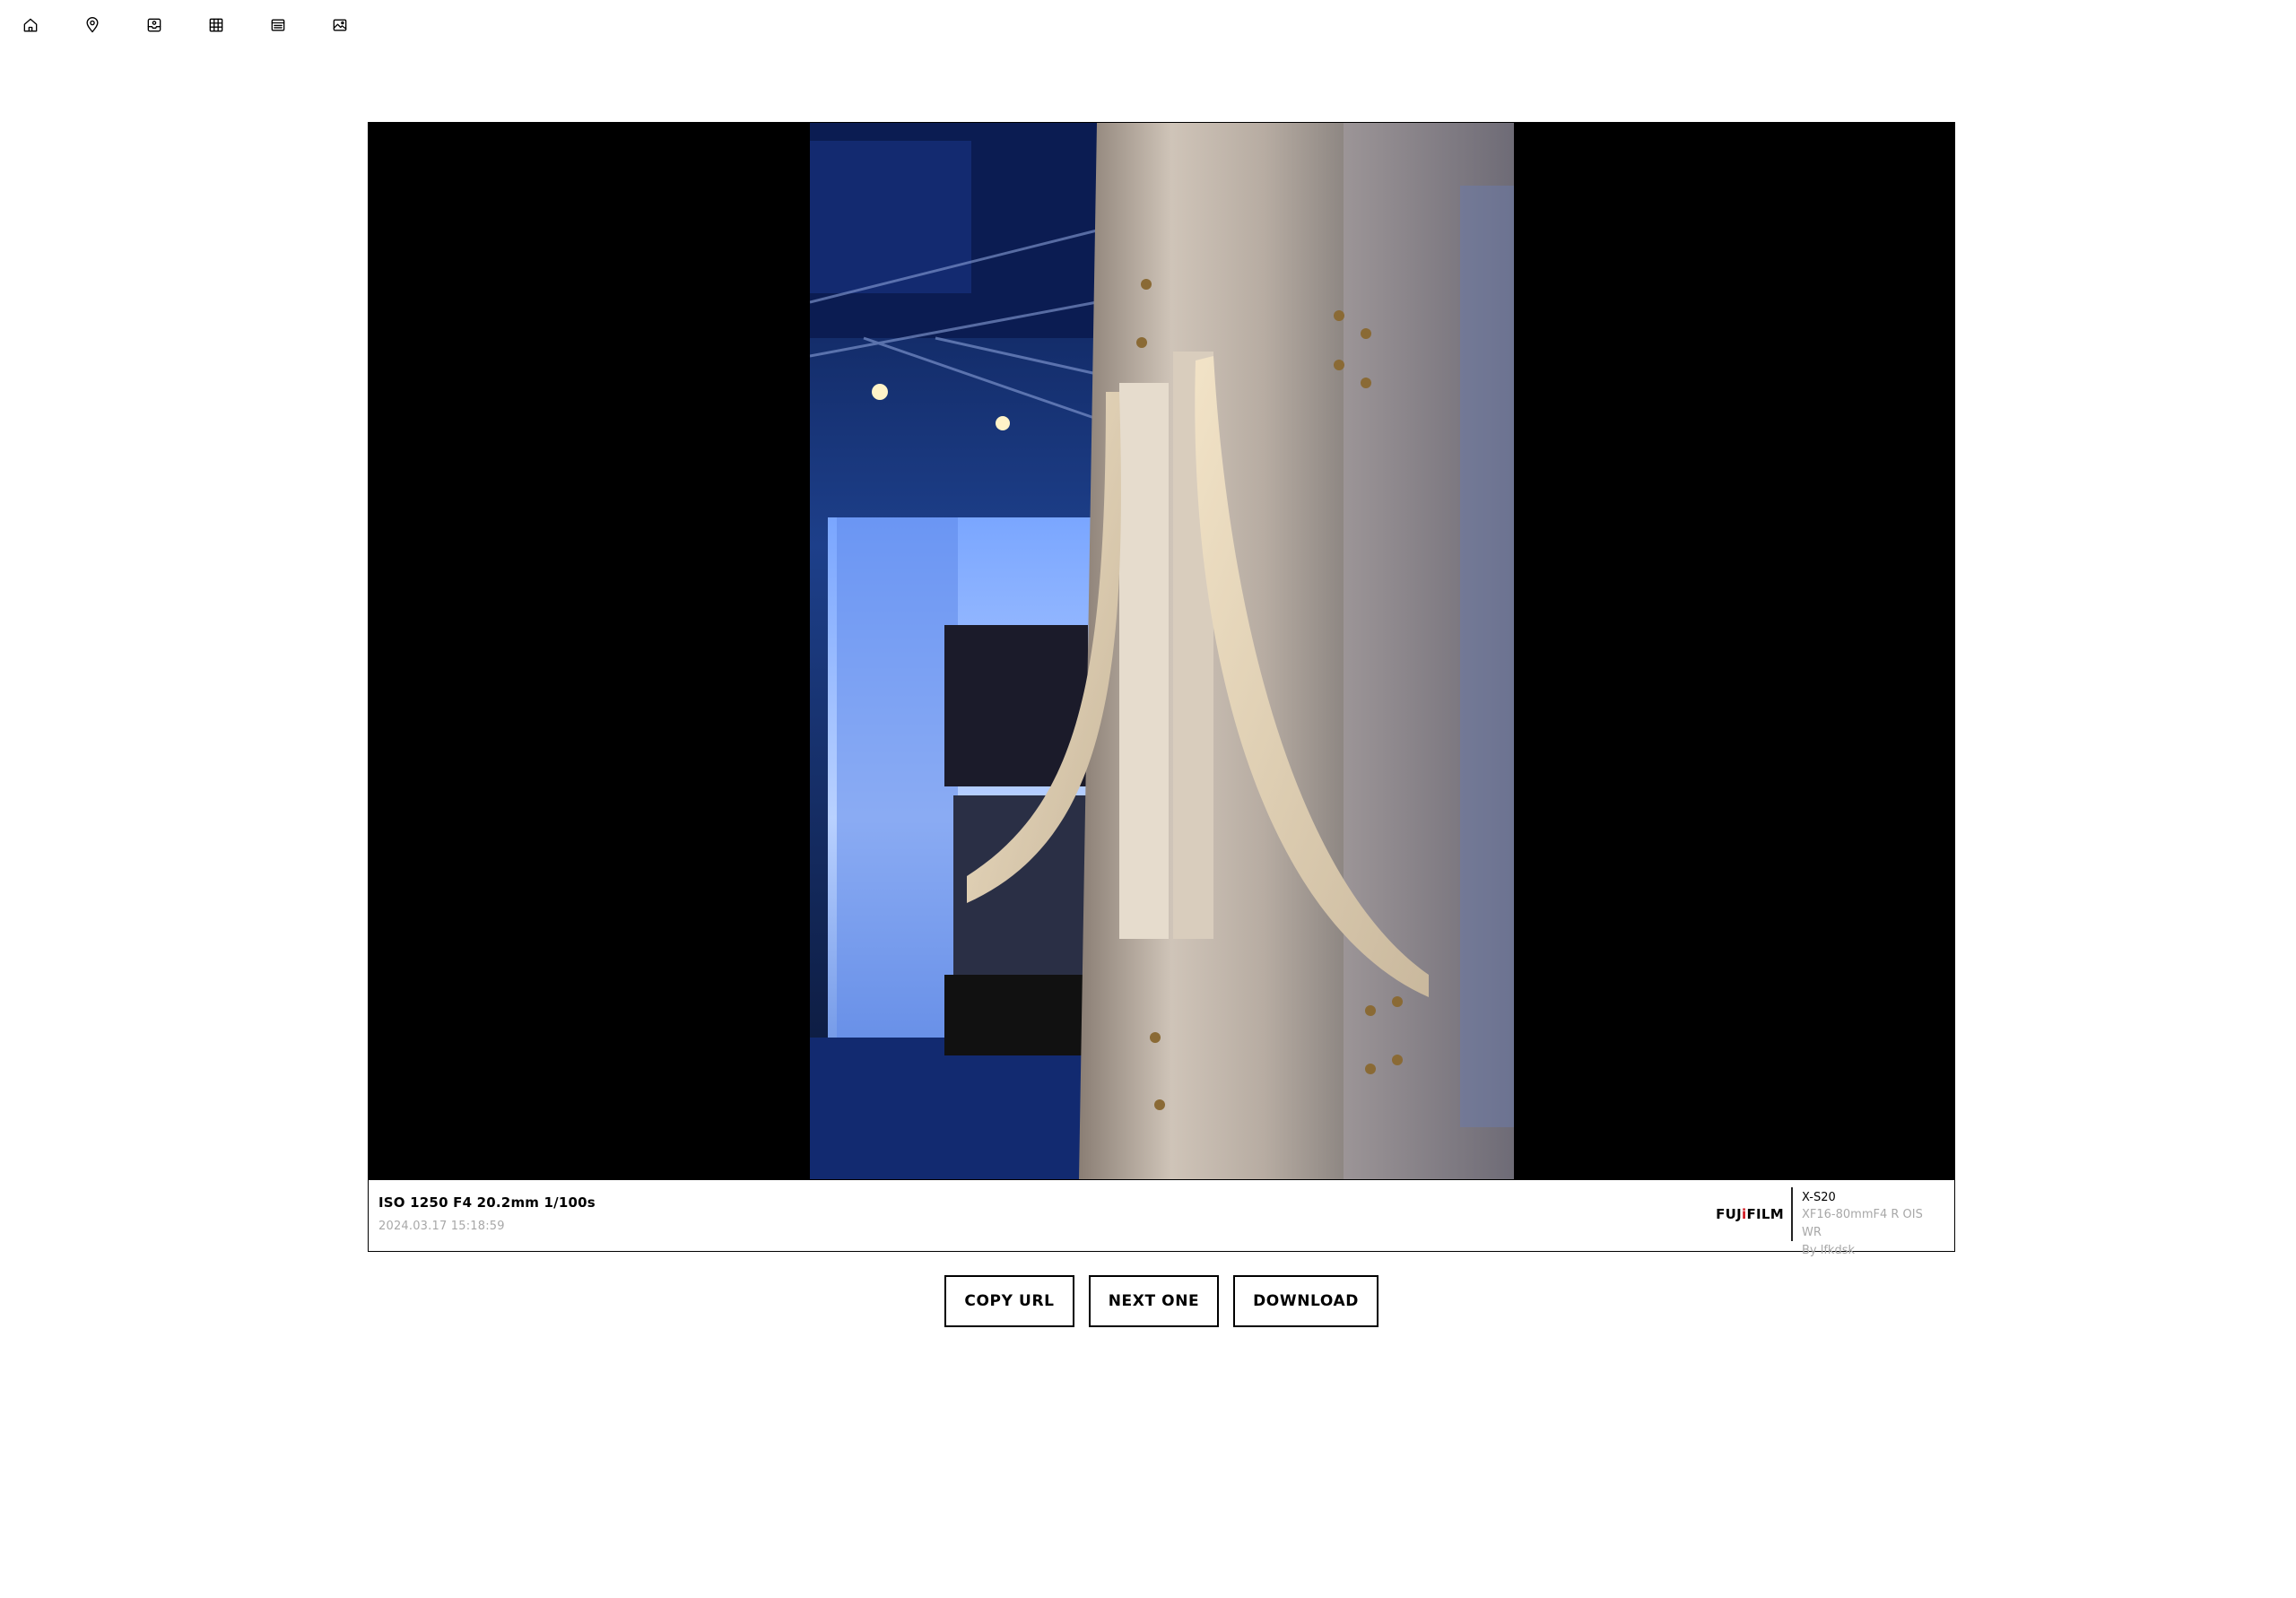 The height and width of the screenshot is (1598, 2296). I want to click on home-icon, so click(30, 25).